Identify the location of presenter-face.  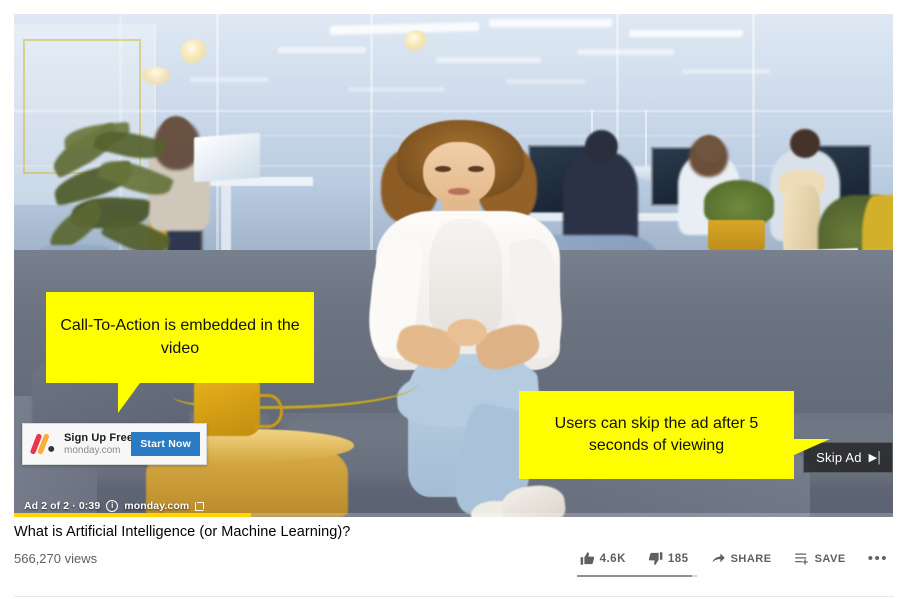
(459, 173).